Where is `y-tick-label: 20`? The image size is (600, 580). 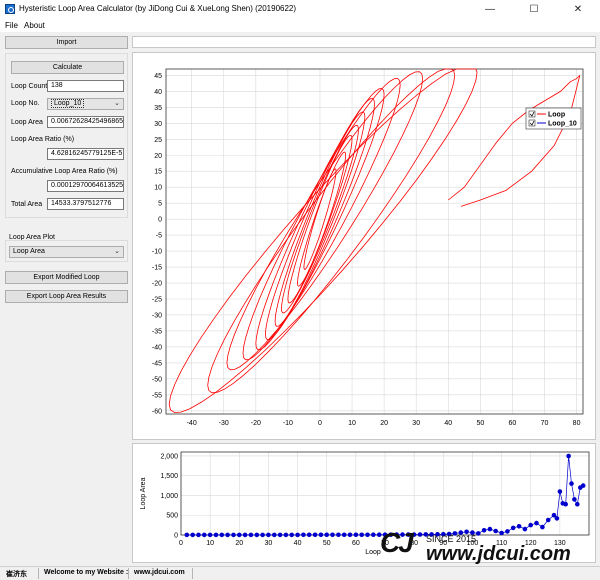 y-tick-label: 20 is located at coordinates (158, 156).